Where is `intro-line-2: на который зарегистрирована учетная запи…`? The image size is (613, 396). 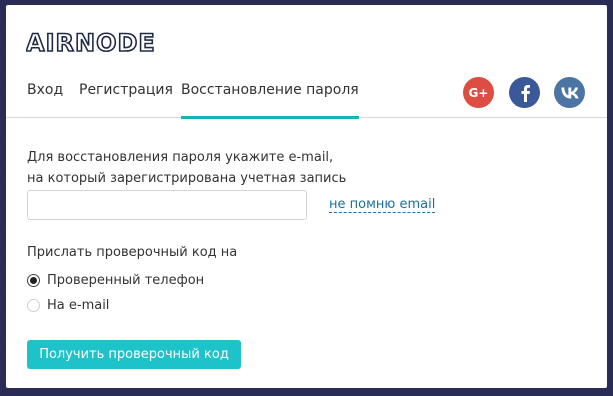 intro-line-2: на который зарегистрирована учетная запи… is located at coordinates (187, 178).